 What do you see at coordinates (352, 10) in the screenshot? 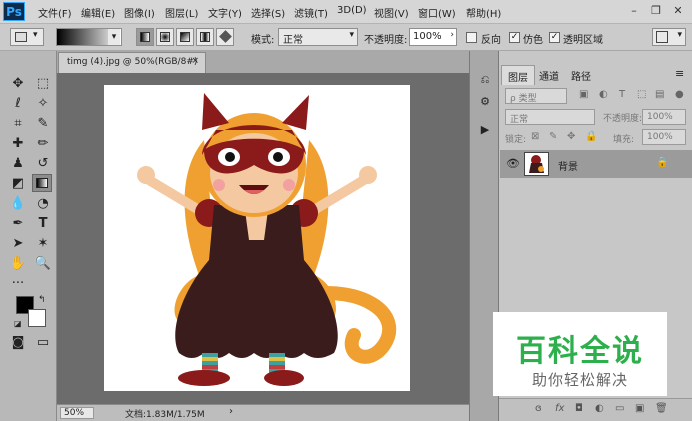
I see `menu-3d: 3D(D)` at bounding box center [352, 10].